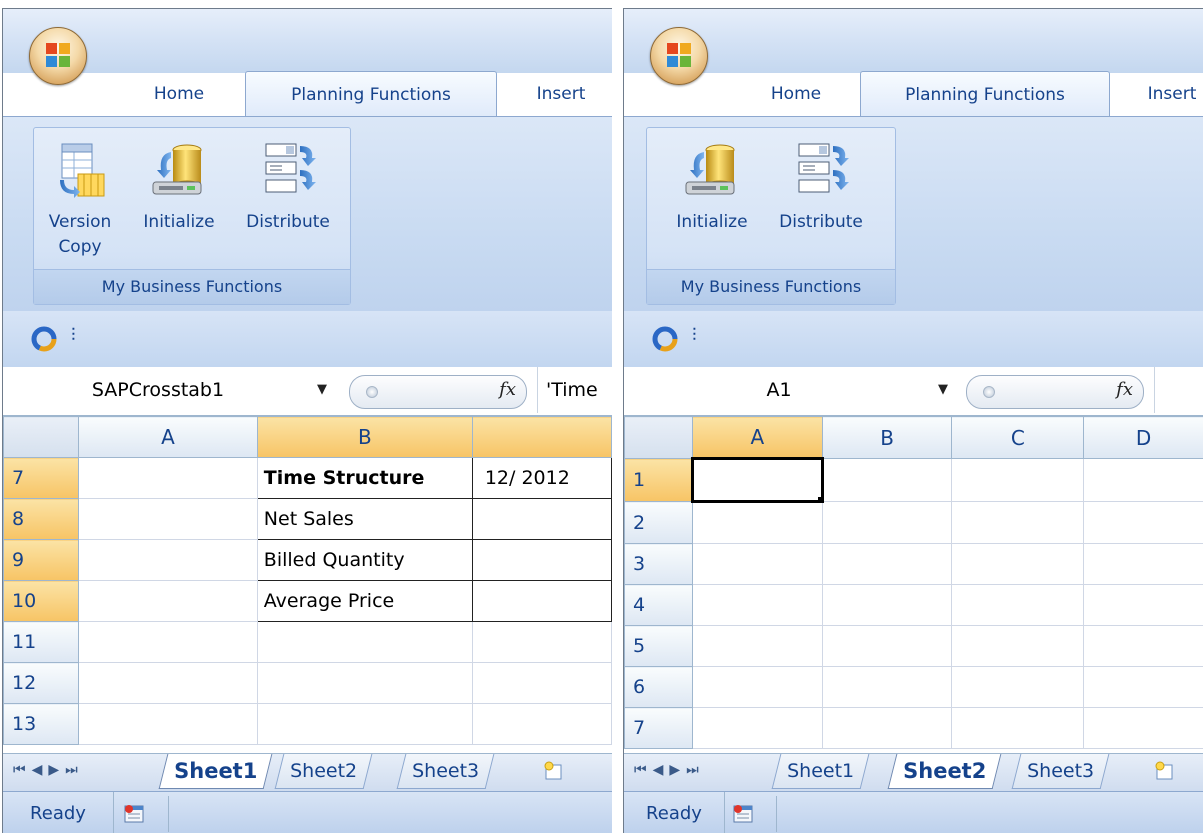 Image resolution: width=1203 pixels, height=833 pixels. What do you see at coordinates (757, 564) in the screenshot?
I see `cell-a3` at bounding box center [757, 564].